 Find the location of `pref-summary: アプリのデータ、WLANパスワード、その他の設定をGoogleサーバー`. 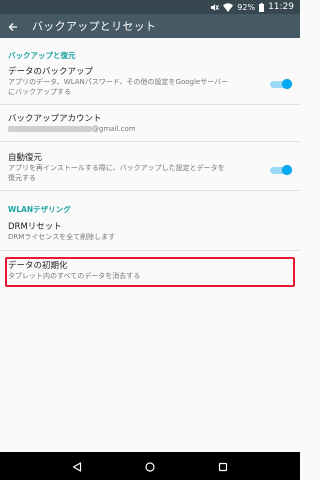

pref-summary: アプリのデータ、WLANパスワード、その他の設定をGoogleサーバー is located at coordinates (118, 82).